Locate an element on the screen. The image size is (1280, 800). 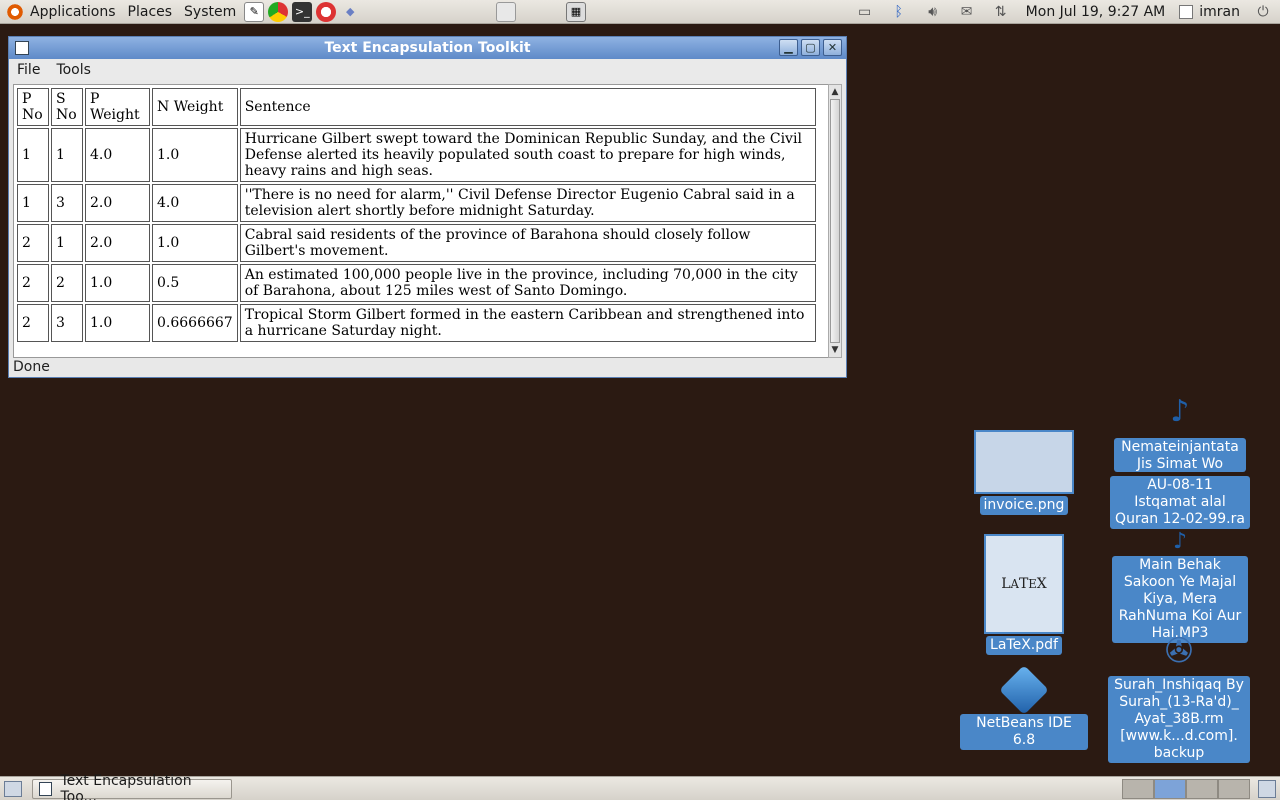
workspace-switcher is located at coordinates (1186, 789).